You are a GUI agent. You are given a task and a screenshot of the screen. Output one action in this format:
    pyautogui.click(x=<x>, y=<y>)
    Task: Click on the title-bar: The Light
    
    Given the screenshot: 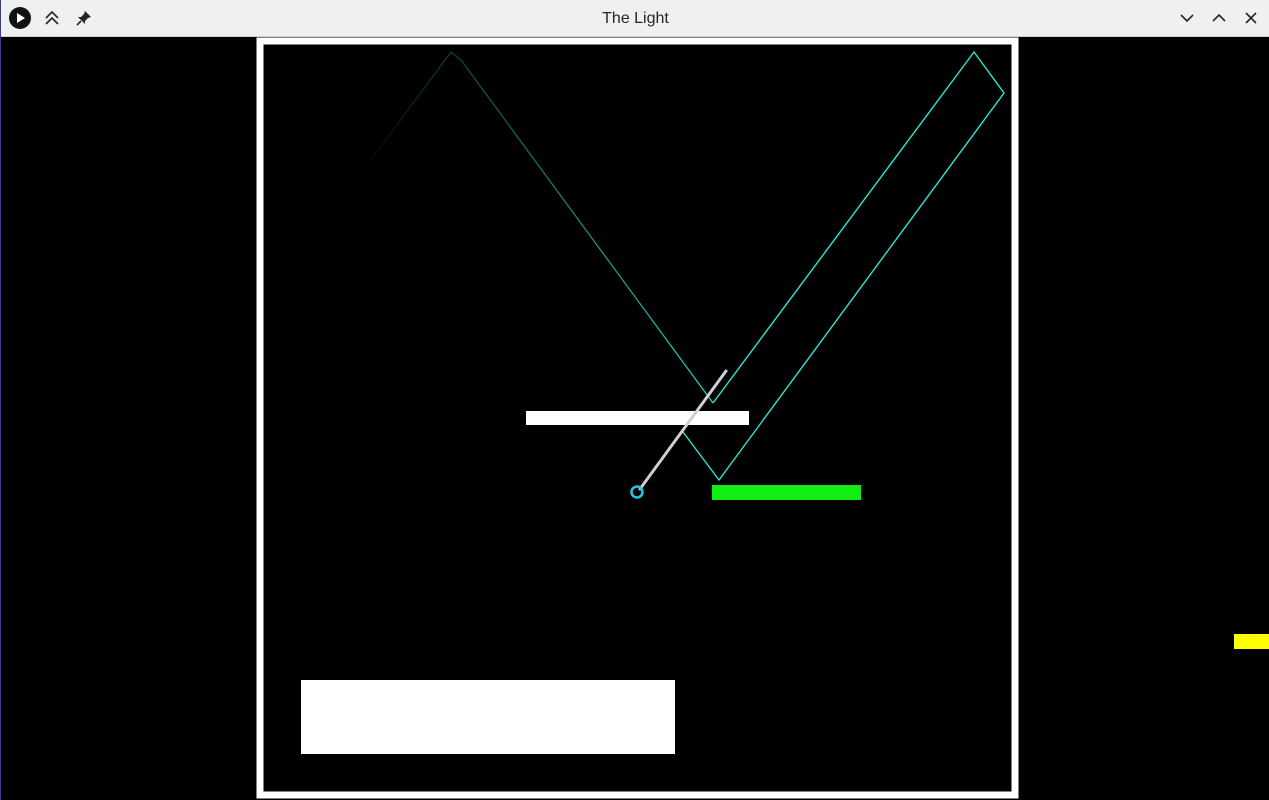 What is the action you would take?
    pyautogui.click(x=635, y=18)
    